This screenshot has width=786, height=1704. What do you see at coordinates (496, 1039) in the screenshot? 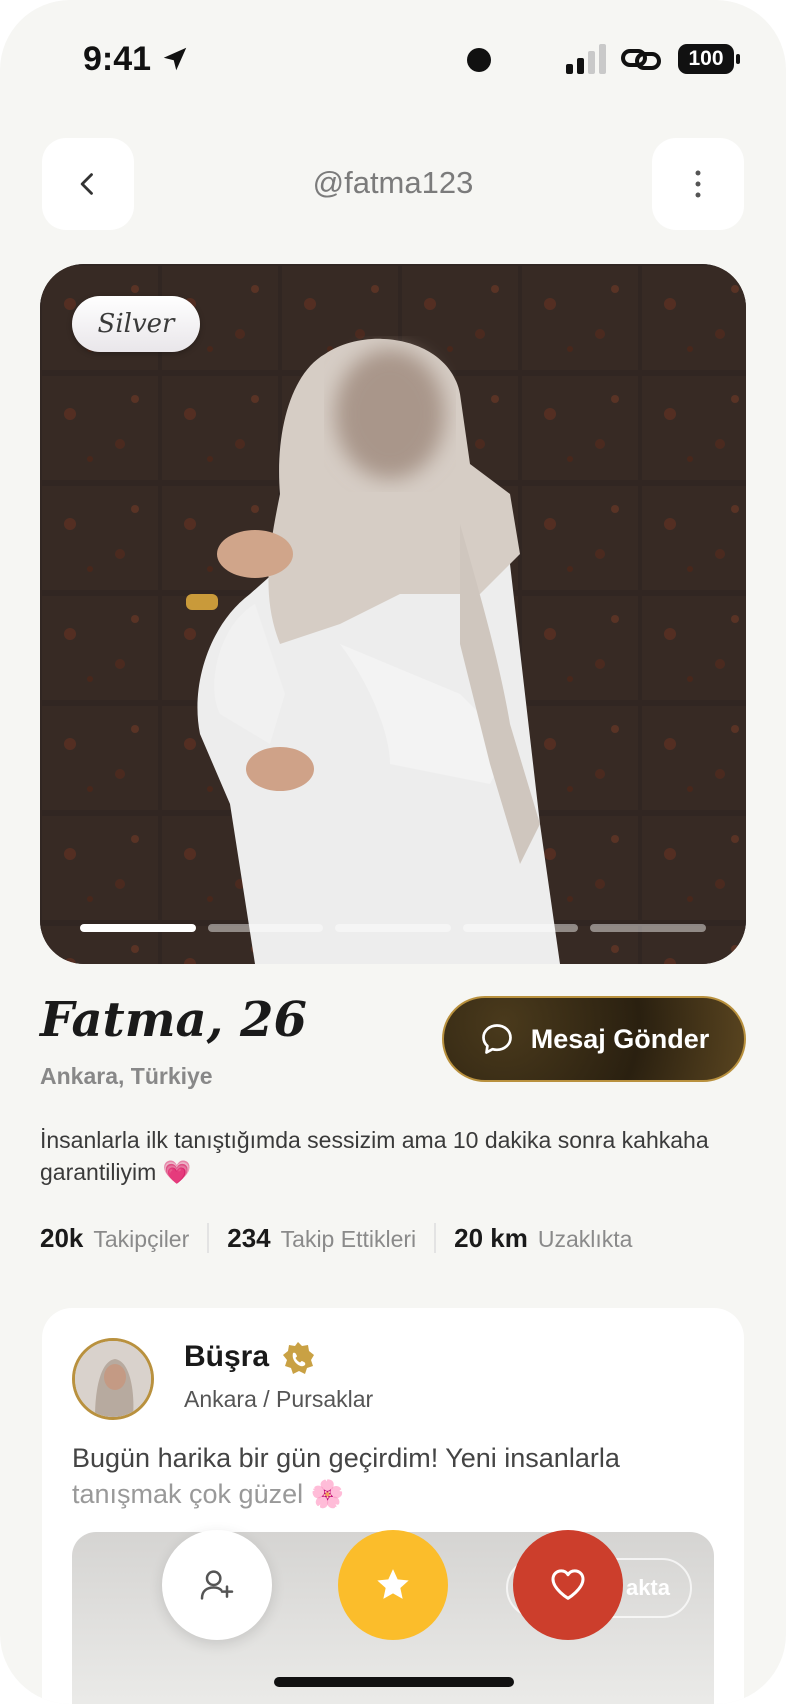
I see `chat-bubble-icon` at bounding box center [496, 1039].